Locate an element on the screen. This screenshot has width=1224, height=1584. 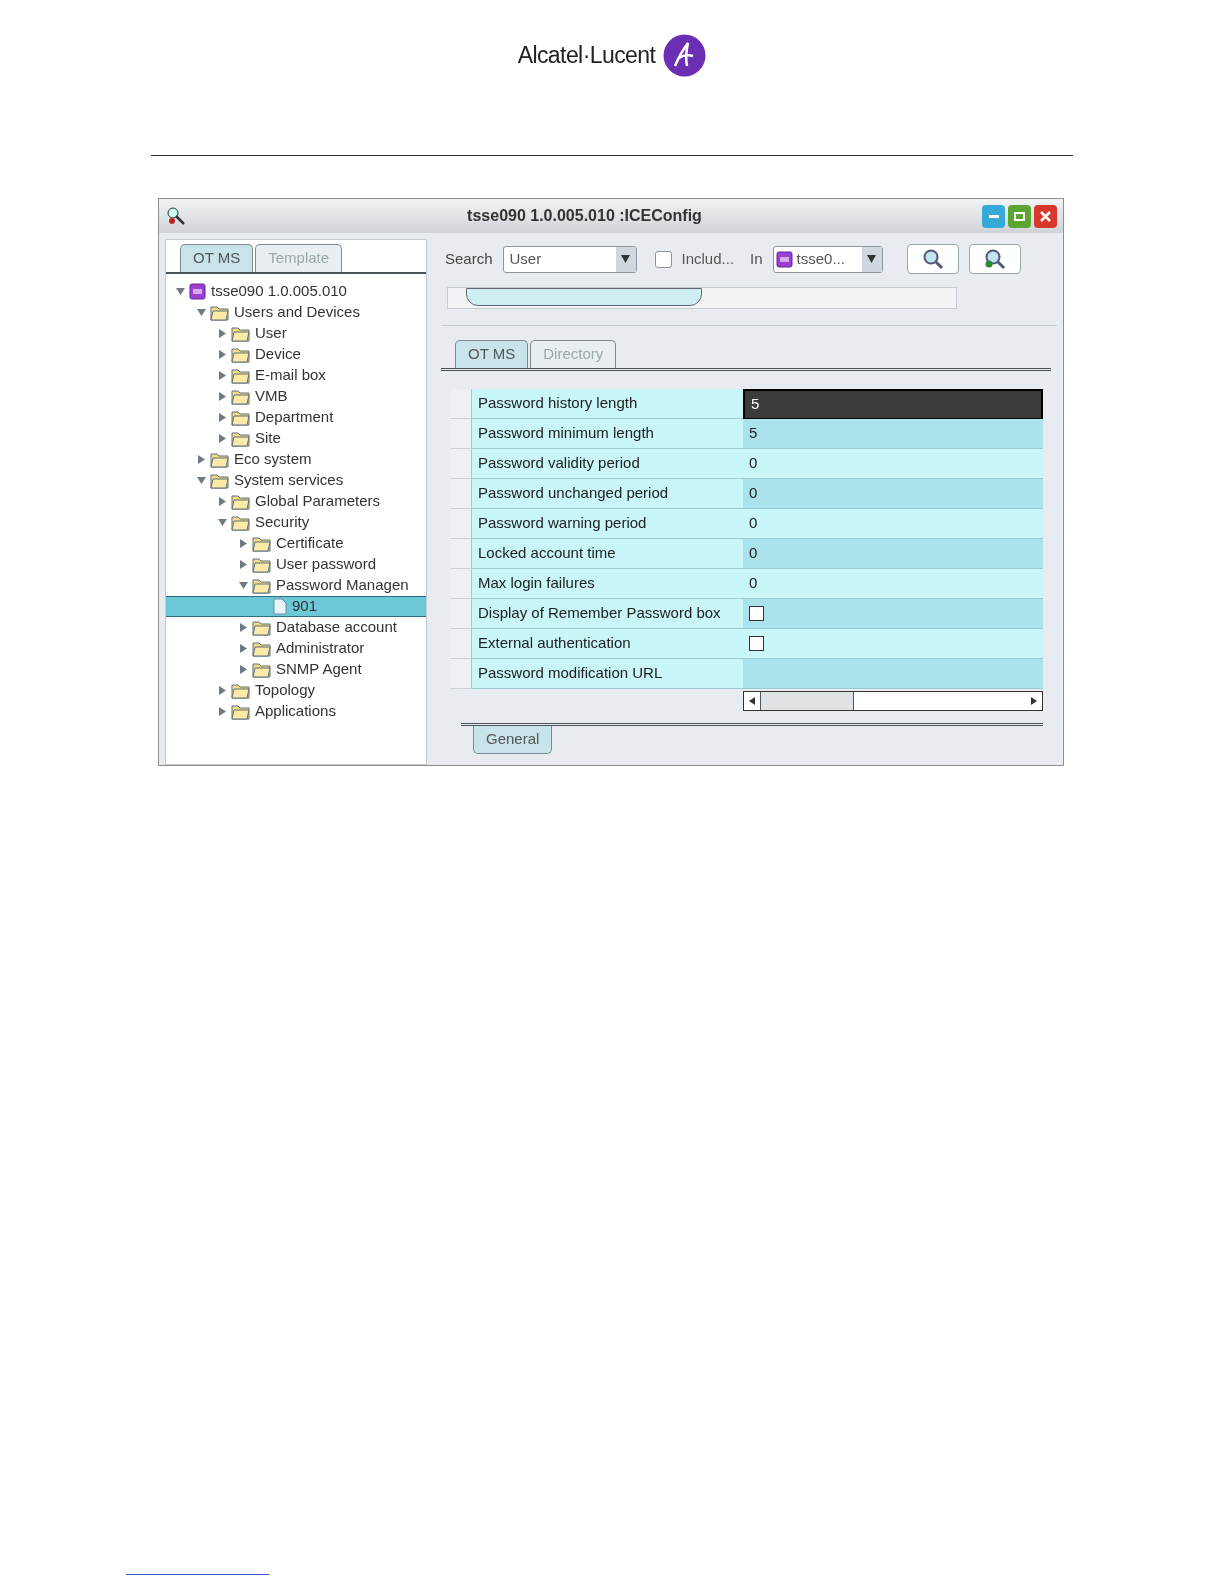
minimize-button is located at coordinates (993, 216).